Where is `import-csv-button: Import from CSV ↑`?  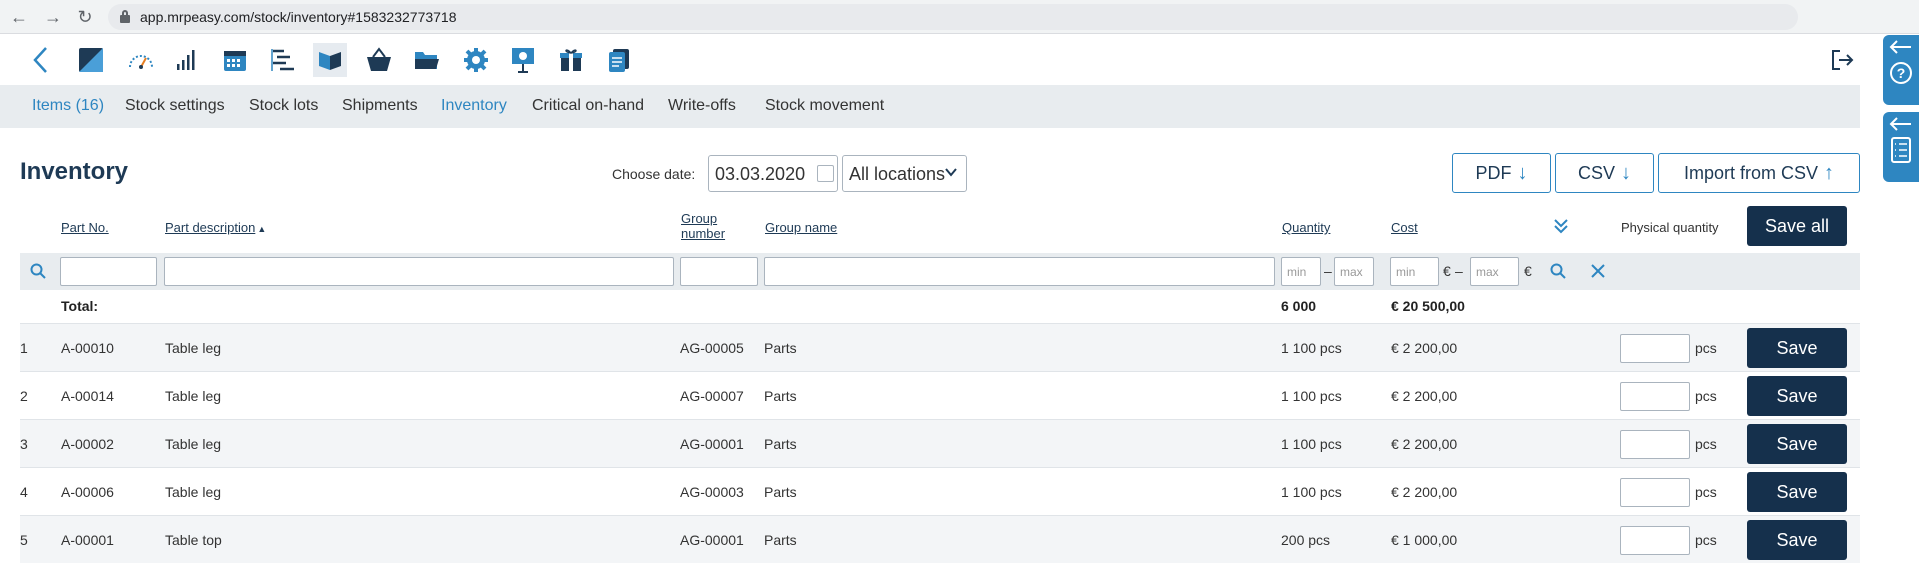 import-csv-button: Import from CSV ↑ is located at coordinates (1759, 173).